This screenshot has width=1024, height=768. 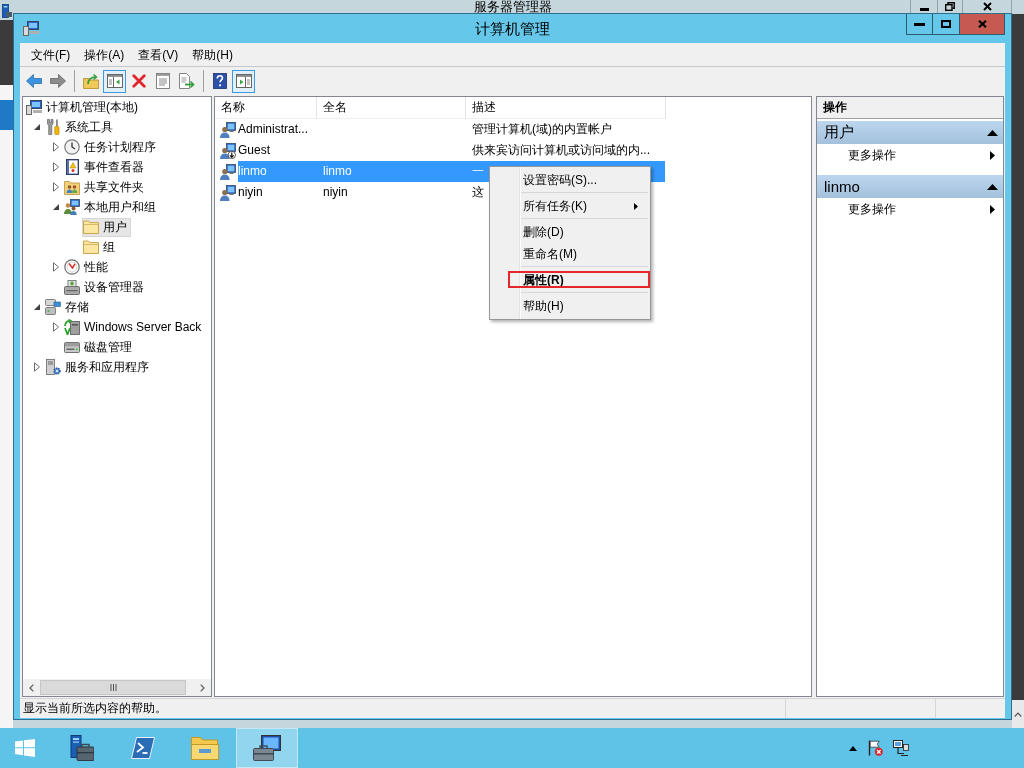 I want to click on menu-item: 所有任务(K), so click(x=570, y=206).